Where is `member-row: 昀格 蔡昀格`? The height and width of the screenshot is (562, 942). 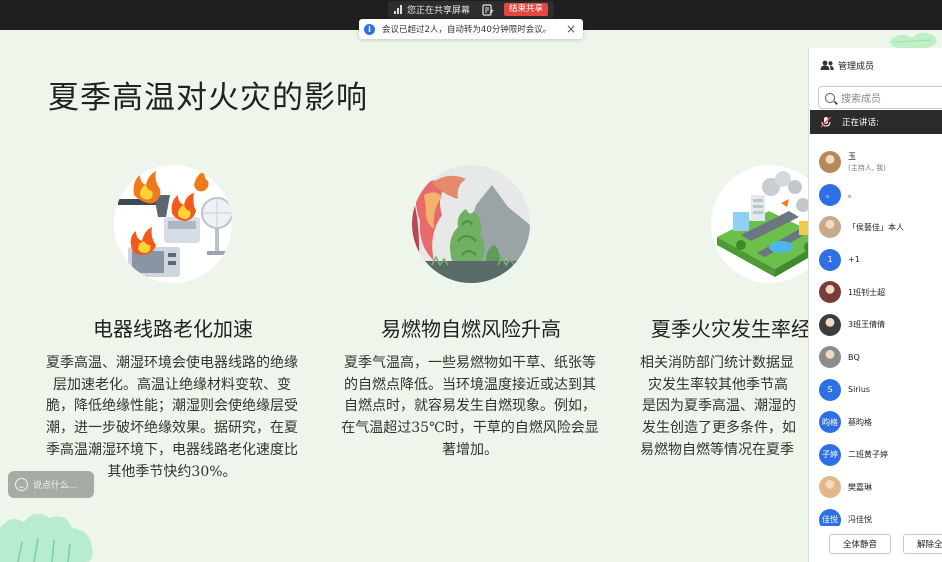 member-row: 昀格 蔡昀格 is located at coordinates (875, 422).